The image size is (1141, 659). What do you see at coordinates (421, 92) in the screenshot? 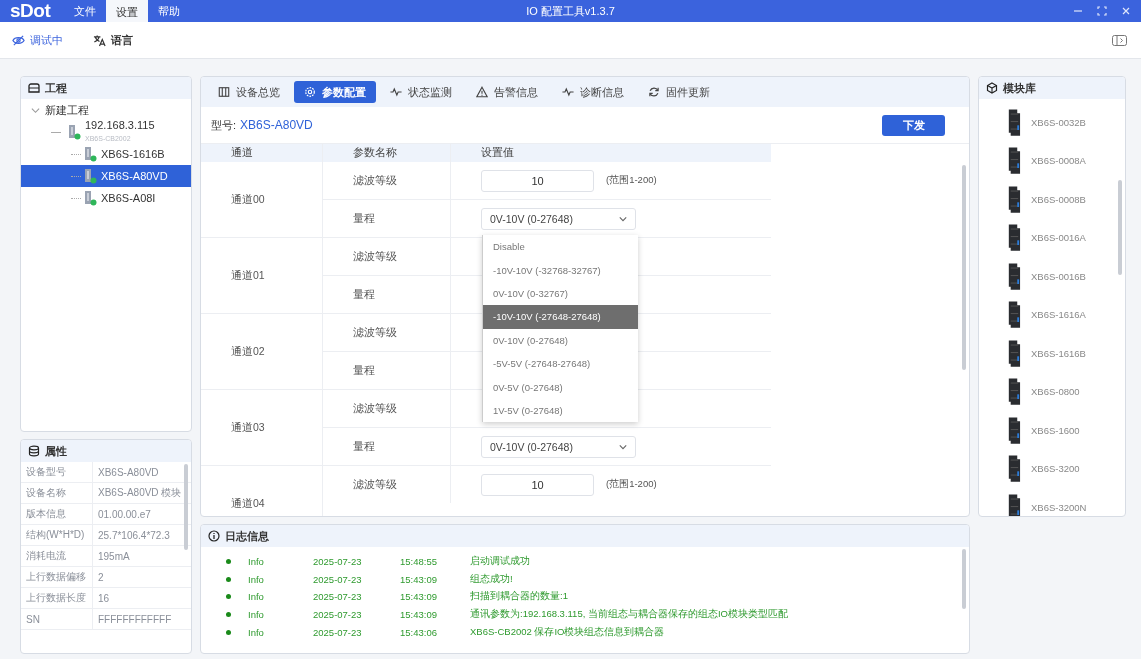
I see `tab: 状态监测` at bounding box center [421, 92].